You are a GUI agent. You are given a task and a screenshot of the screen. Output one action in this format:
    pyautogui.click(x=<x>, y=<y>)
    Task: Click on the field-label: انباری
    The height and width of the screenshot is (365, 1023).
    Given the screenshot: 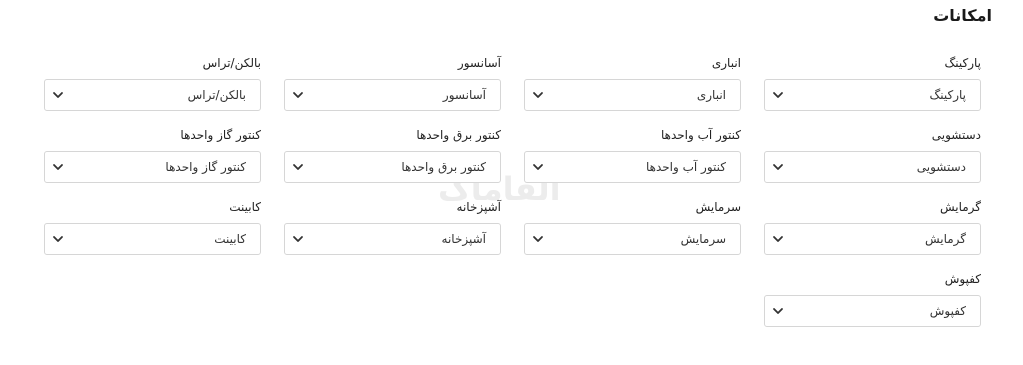 What is the action you would take?
    pyautogui.click(x=726, y=63)
    